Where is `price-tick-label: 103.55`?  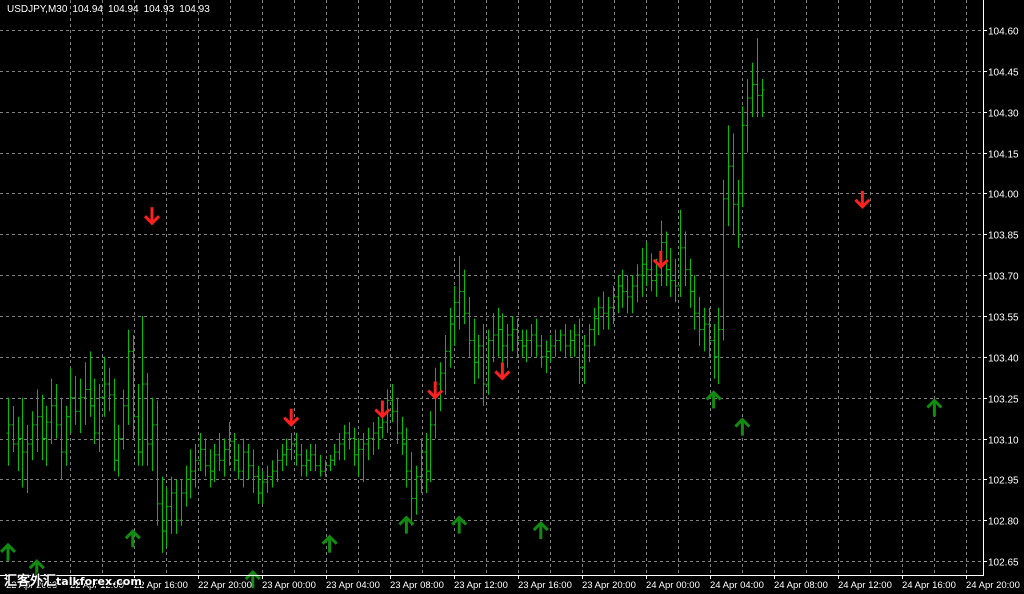
price-tick-label: 103.55 is located at coordinates (1003, 318).